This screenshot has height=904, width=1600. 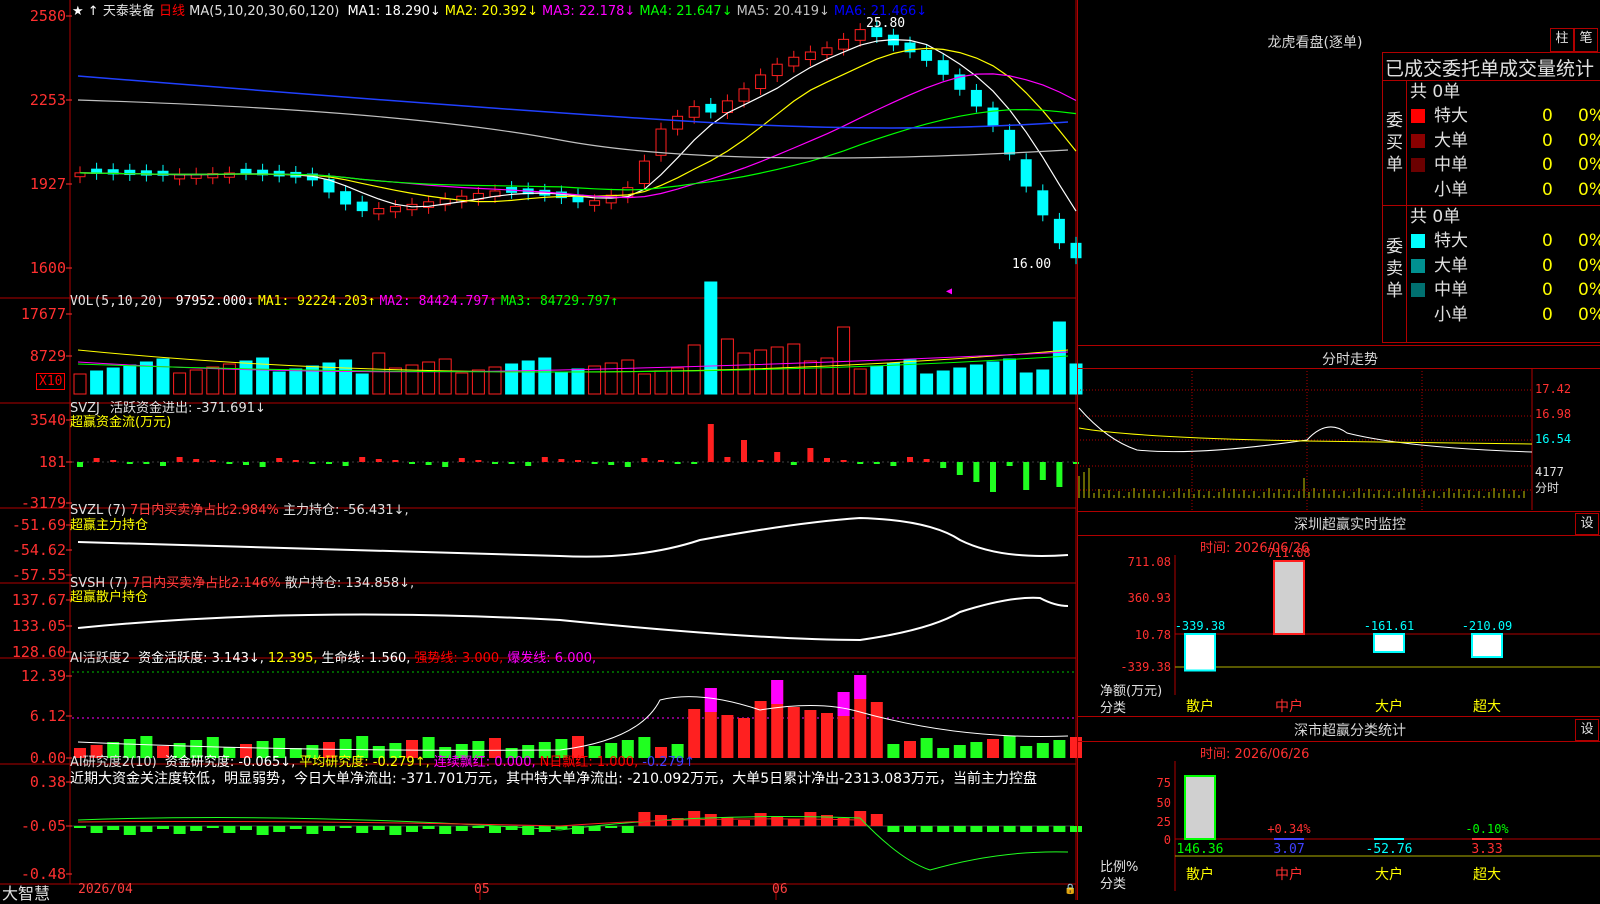 What do you see at coordinates (1587, 524) in the screenshot?
I see `sz-monitor-settings-button: 设` at bounding box center [1587, 524].